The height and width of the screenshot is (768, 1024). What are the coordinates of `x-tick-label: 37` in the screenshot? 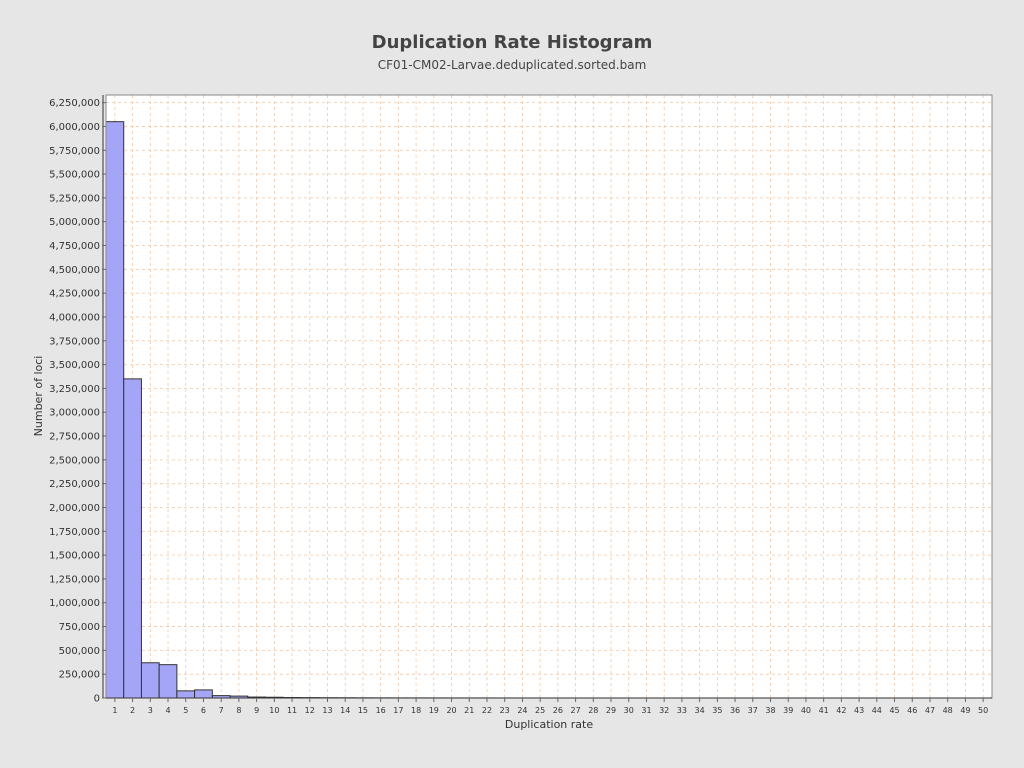 It's located at (753, 710).